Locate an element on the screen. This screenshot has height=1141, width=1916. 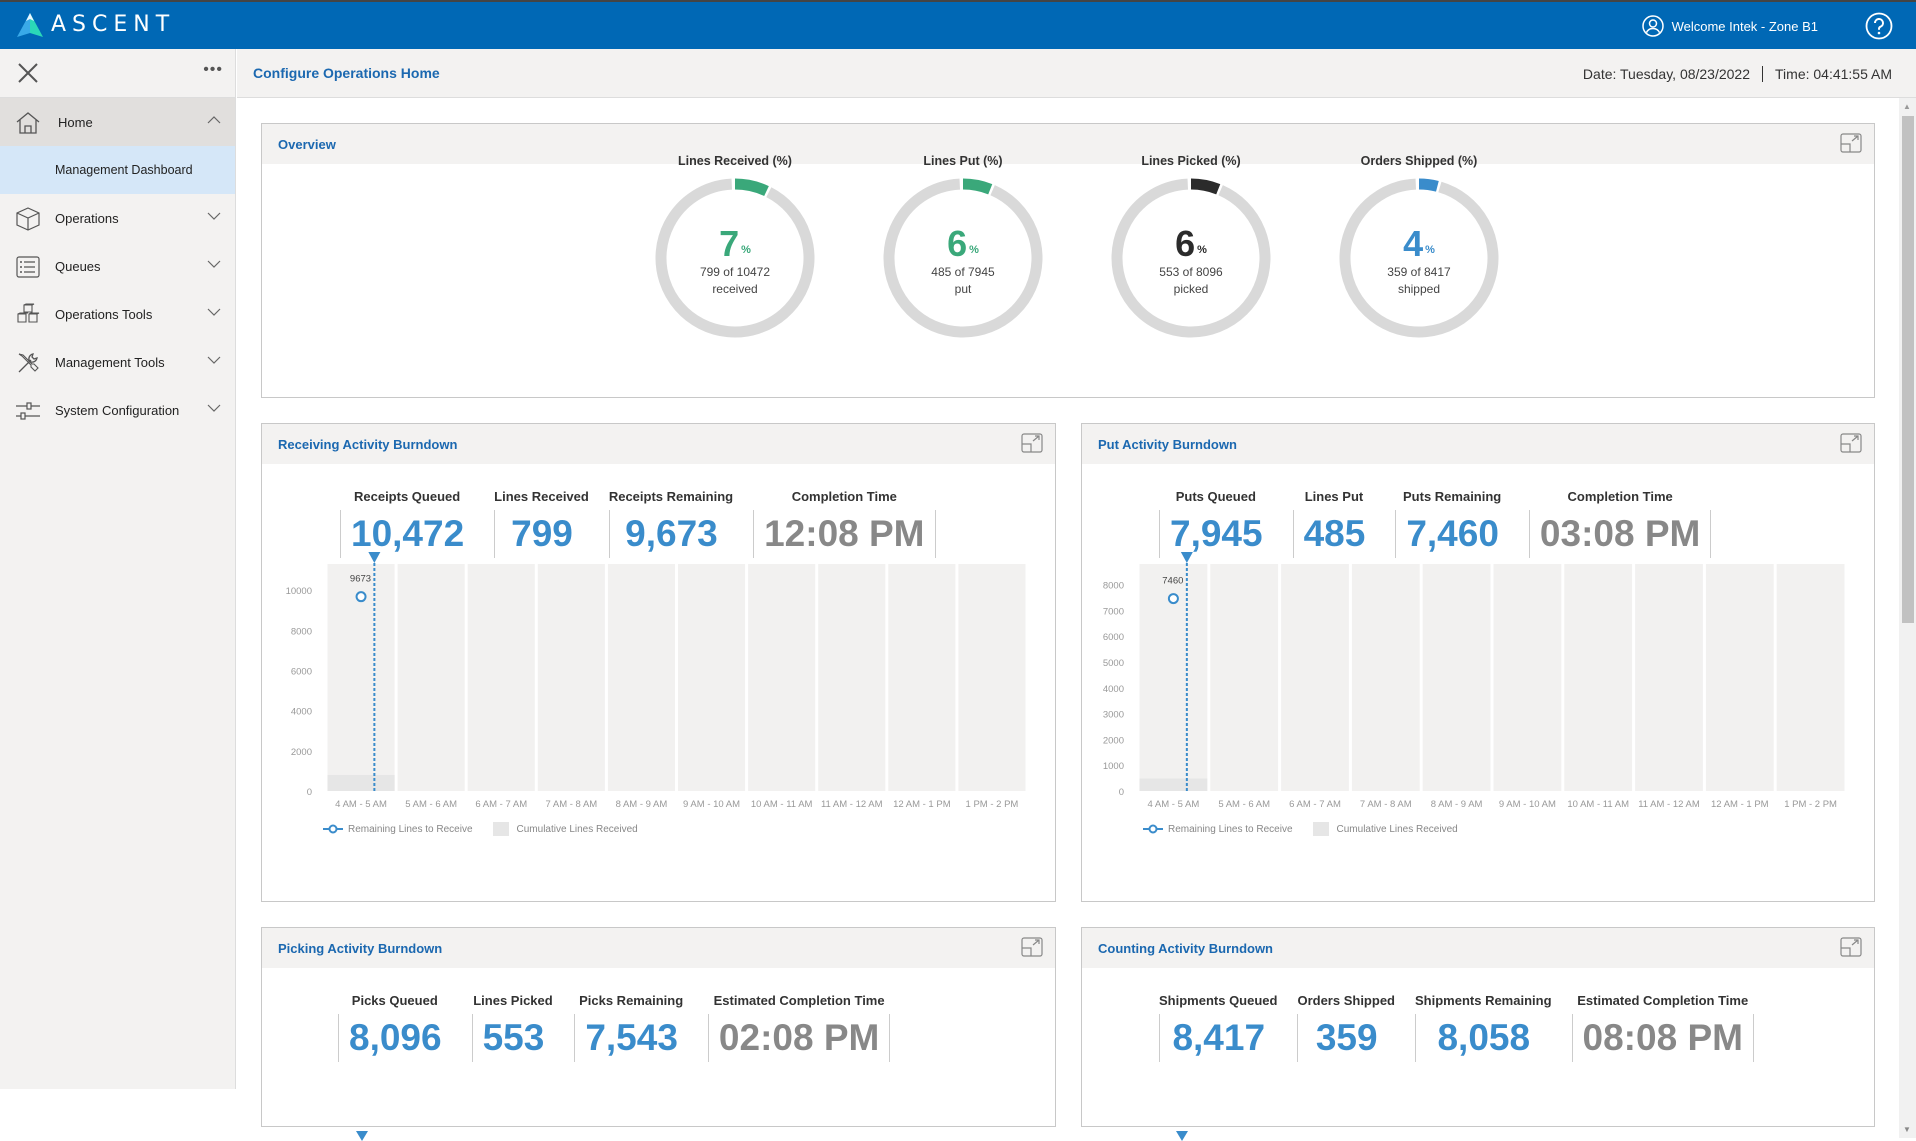
remaining-line-point is located at coordinates (1173, 599).